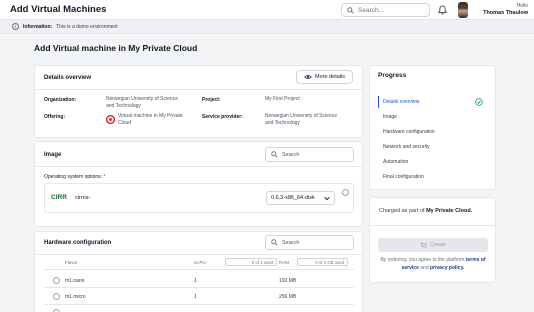 The image size is (534, 312). What do you see at coordinates (403, 177) in the screenshot?
I see `step-final-configuration: Final configuration` at bounding box center [403, 177].